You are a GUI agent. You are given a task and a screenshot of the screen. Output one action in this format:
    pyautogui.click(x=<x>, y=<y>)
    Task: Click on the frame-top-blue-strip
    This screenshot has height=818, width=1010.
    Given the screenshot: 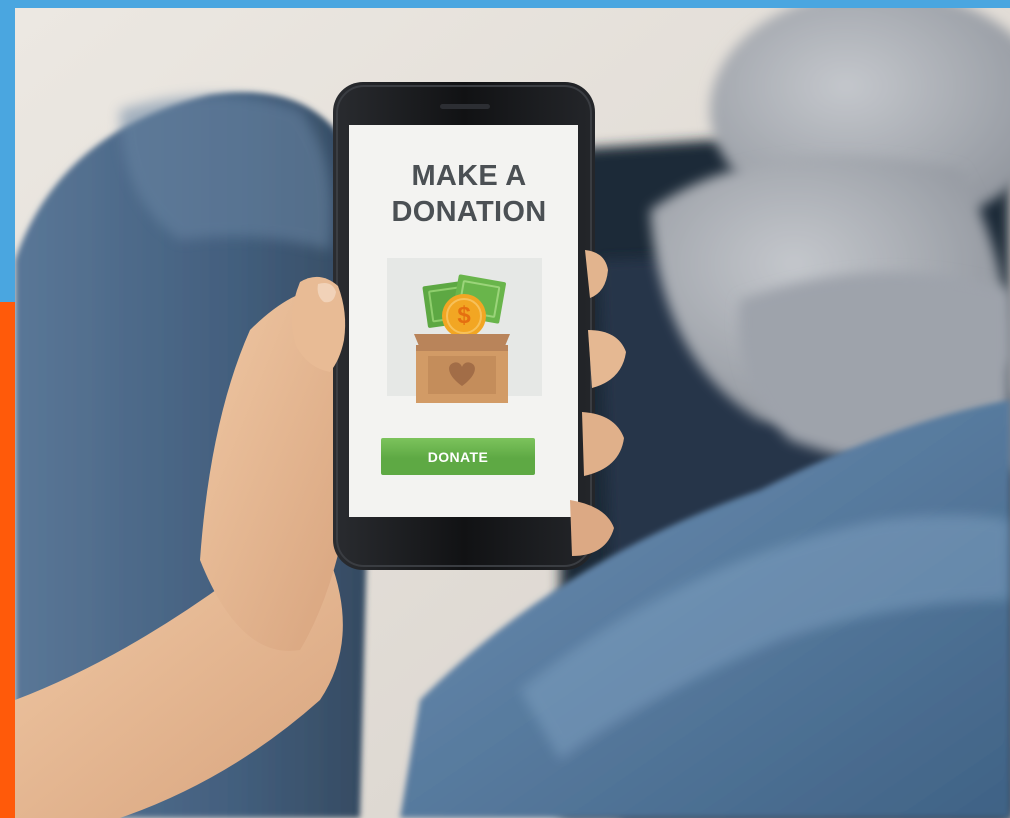 What is the action you would take?
    pyautogui.click(x=505, y=4)
    